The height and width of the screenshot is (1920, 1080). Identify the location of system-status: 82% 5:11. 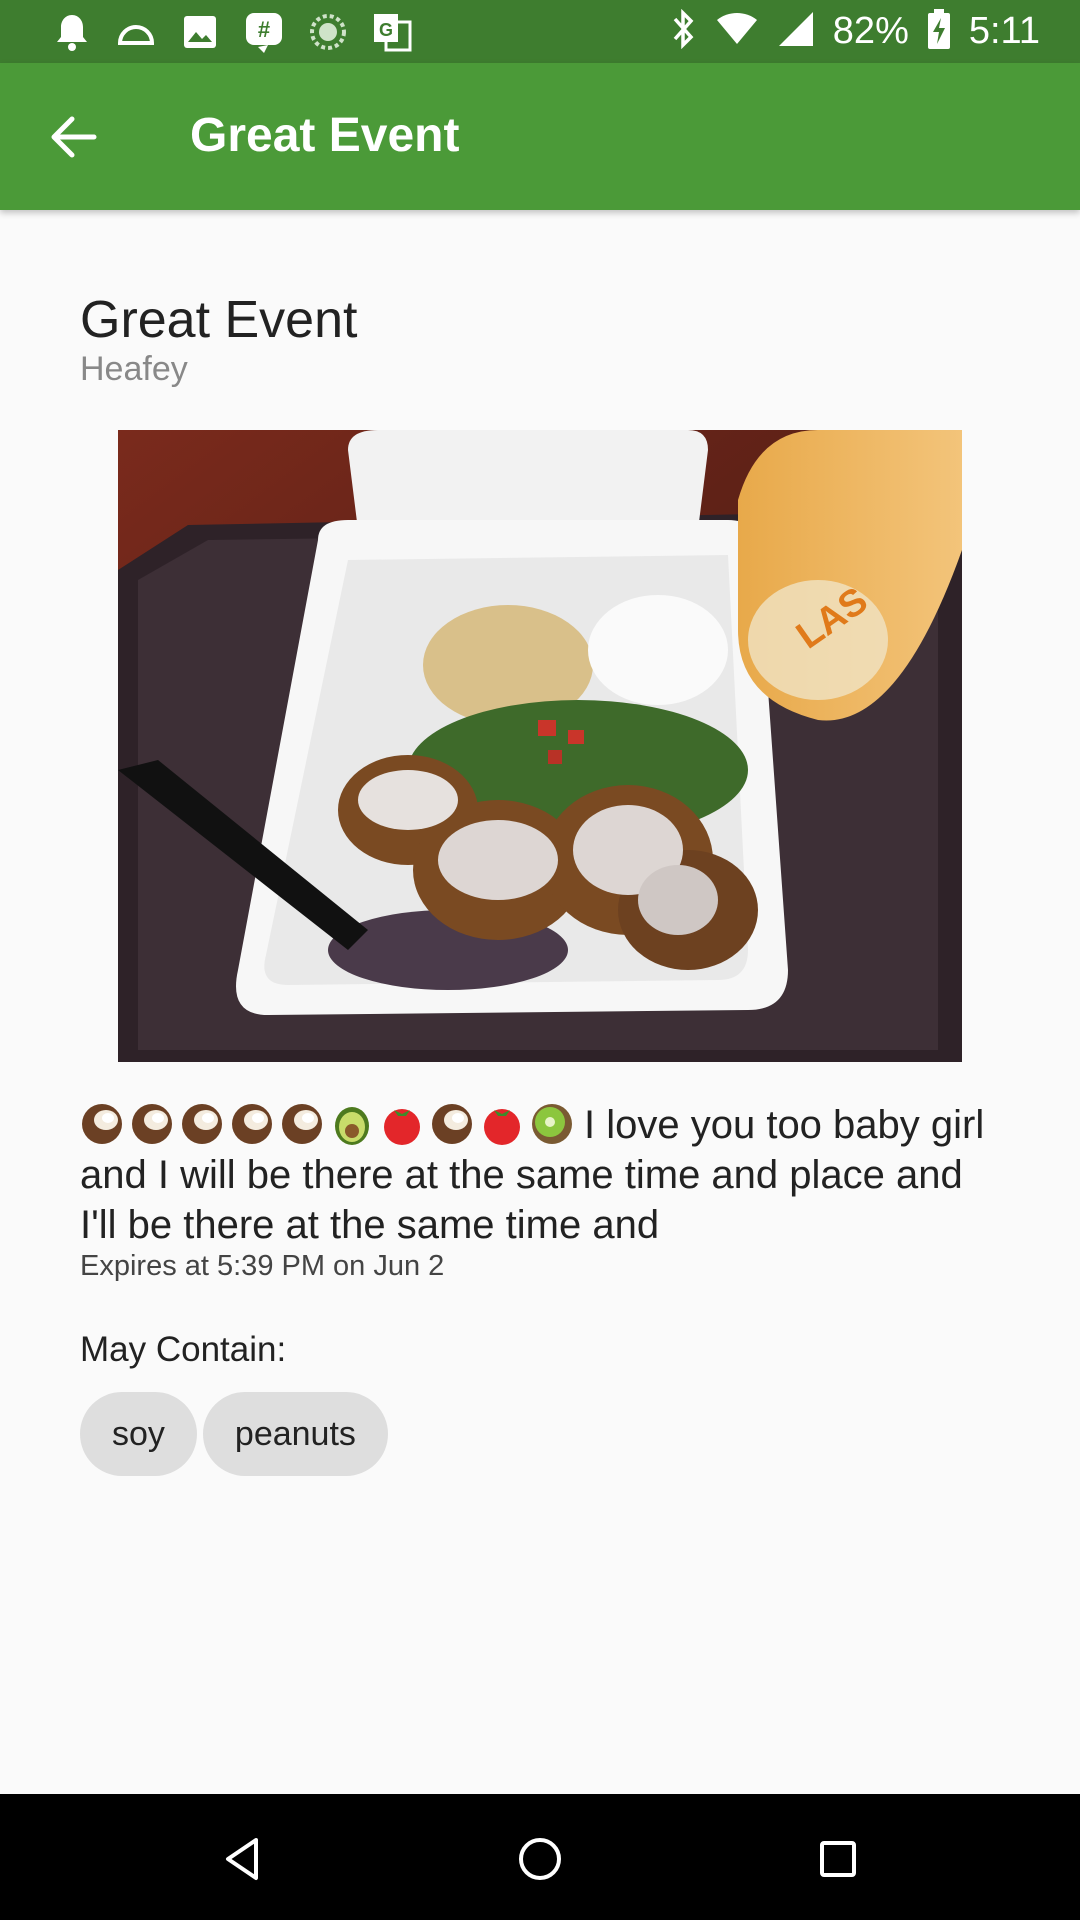
(855, 31).